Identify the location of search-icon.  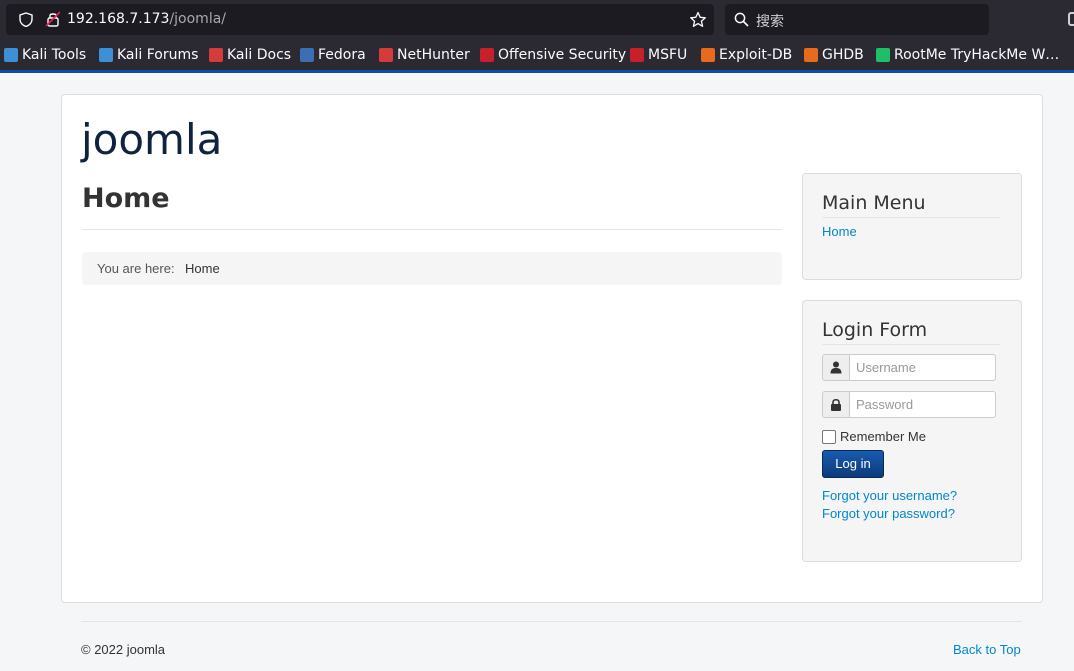
(741, 19).